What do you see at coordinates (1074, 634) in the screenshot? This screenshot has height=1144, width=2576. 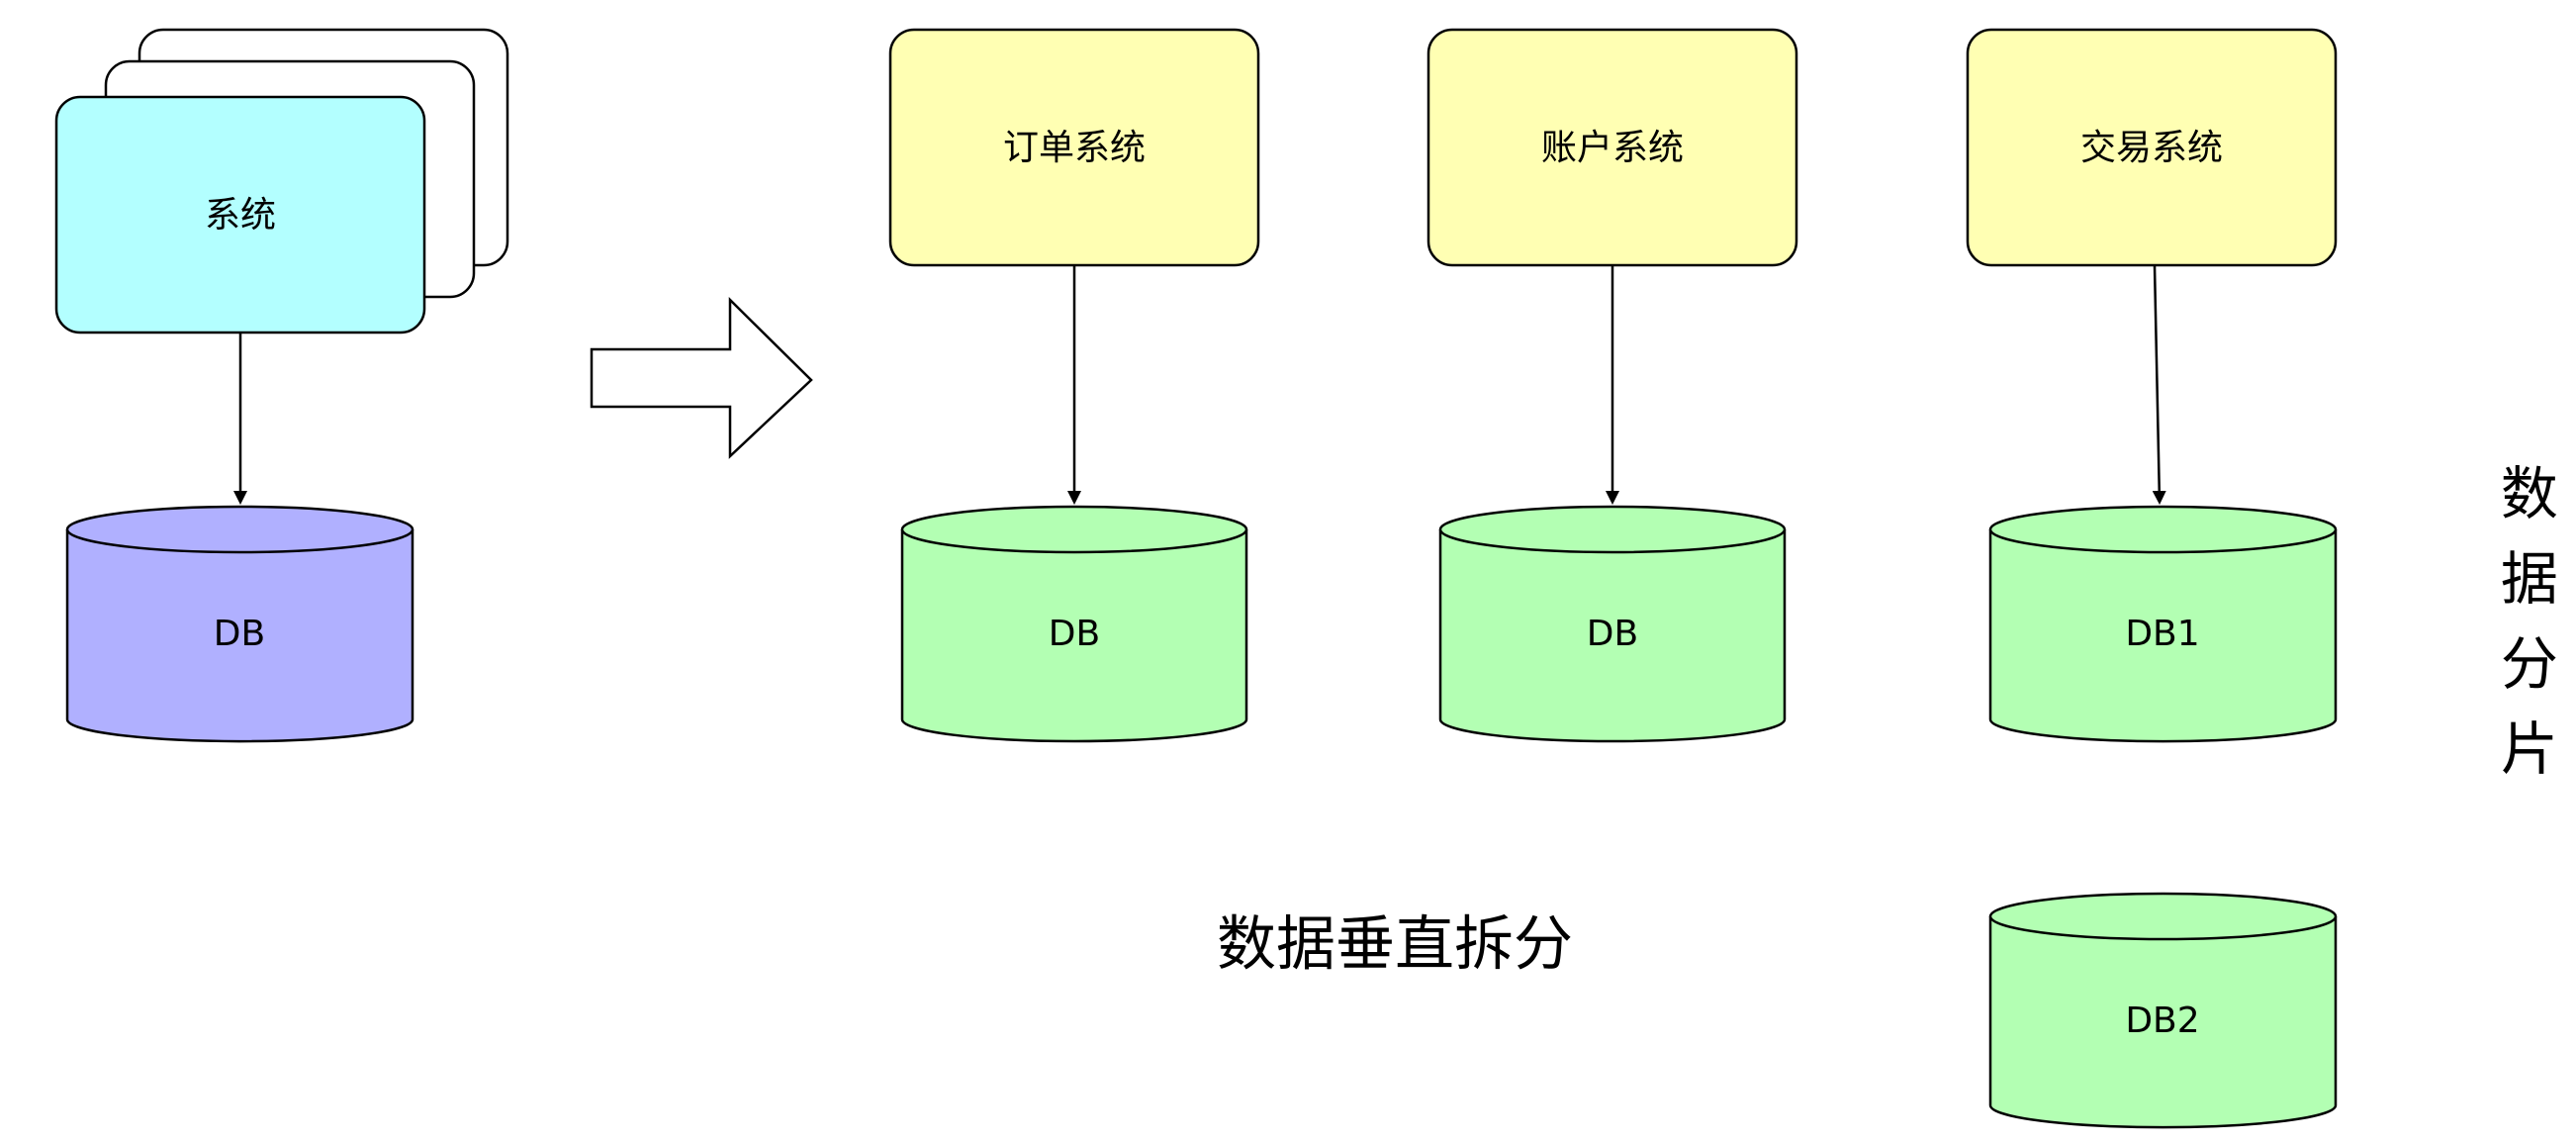 I see `order-db-label: DB` at bounding box center [1074, 634].